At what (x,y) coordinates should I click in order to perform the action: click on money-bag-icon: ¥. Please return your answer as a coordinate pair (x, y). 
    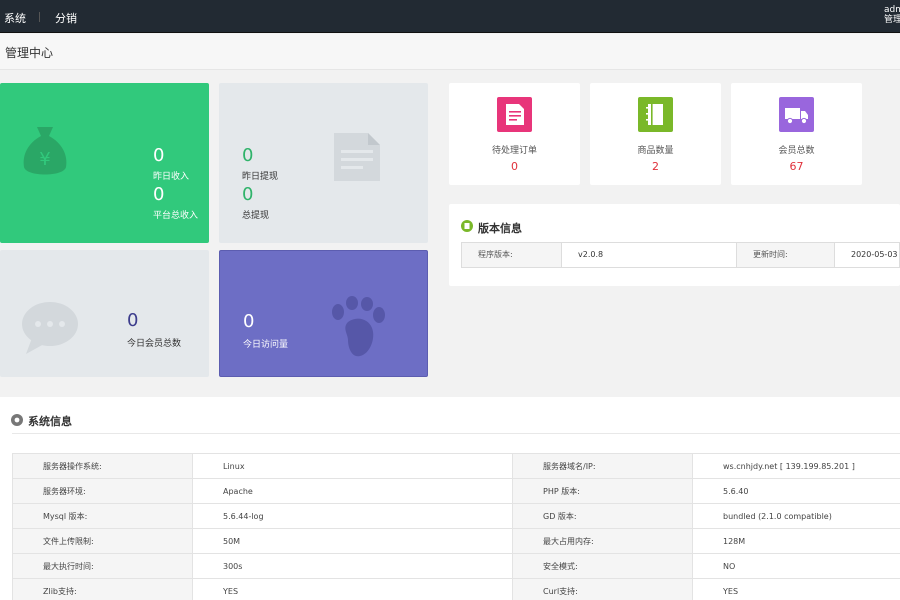
    Looking at the image, I should click on (45, 151).